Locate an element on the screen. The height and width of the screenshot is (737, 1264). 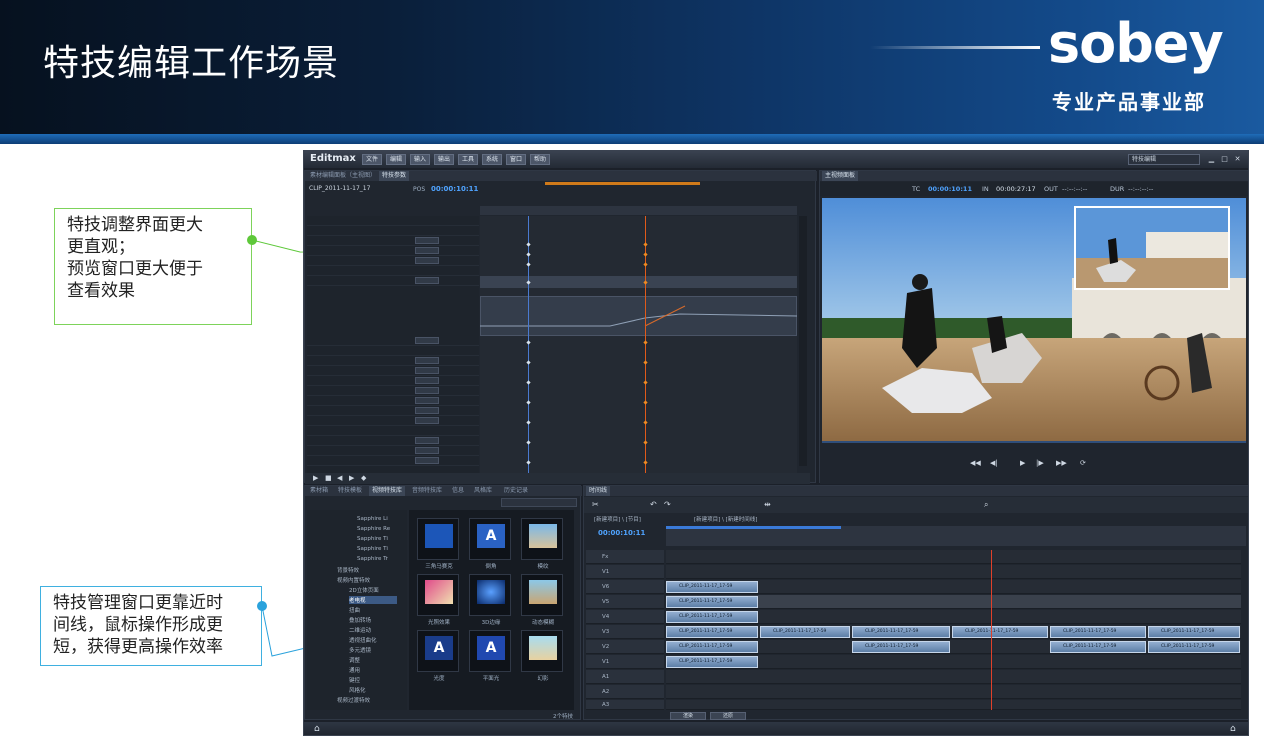
stop-icon: ■ is located at coordinates (328, 478).